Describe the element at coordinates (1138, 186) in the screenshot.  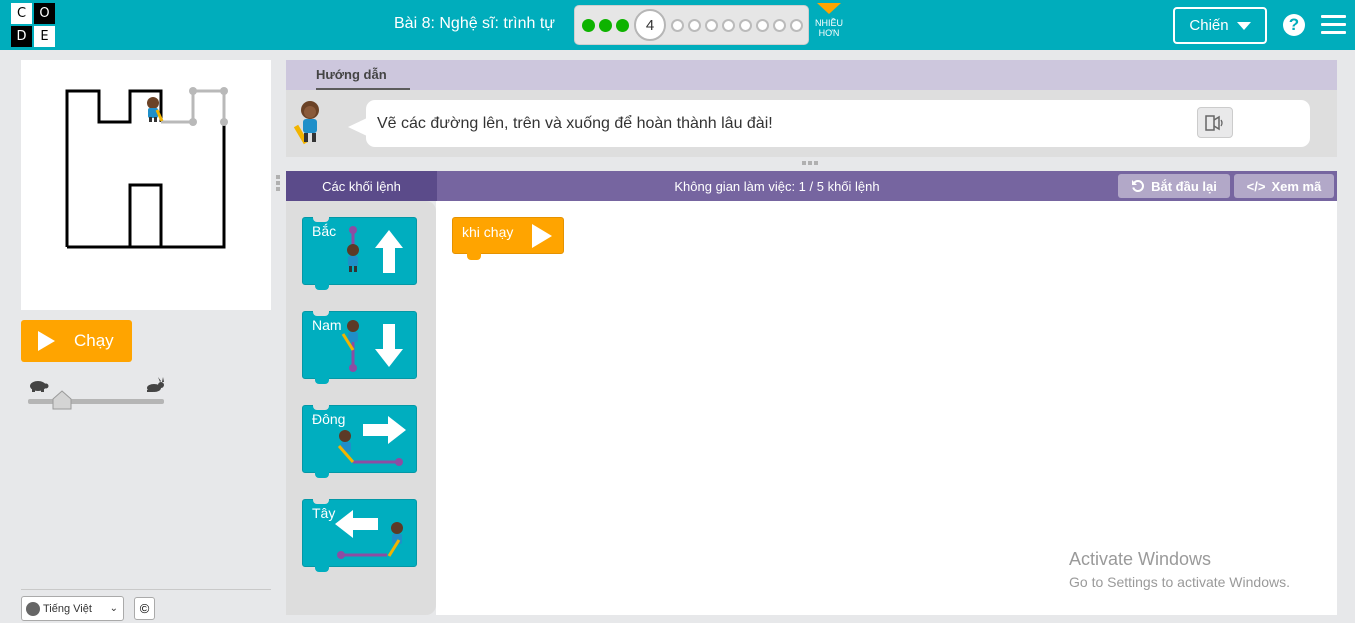
I see `reset-icon` at that location.